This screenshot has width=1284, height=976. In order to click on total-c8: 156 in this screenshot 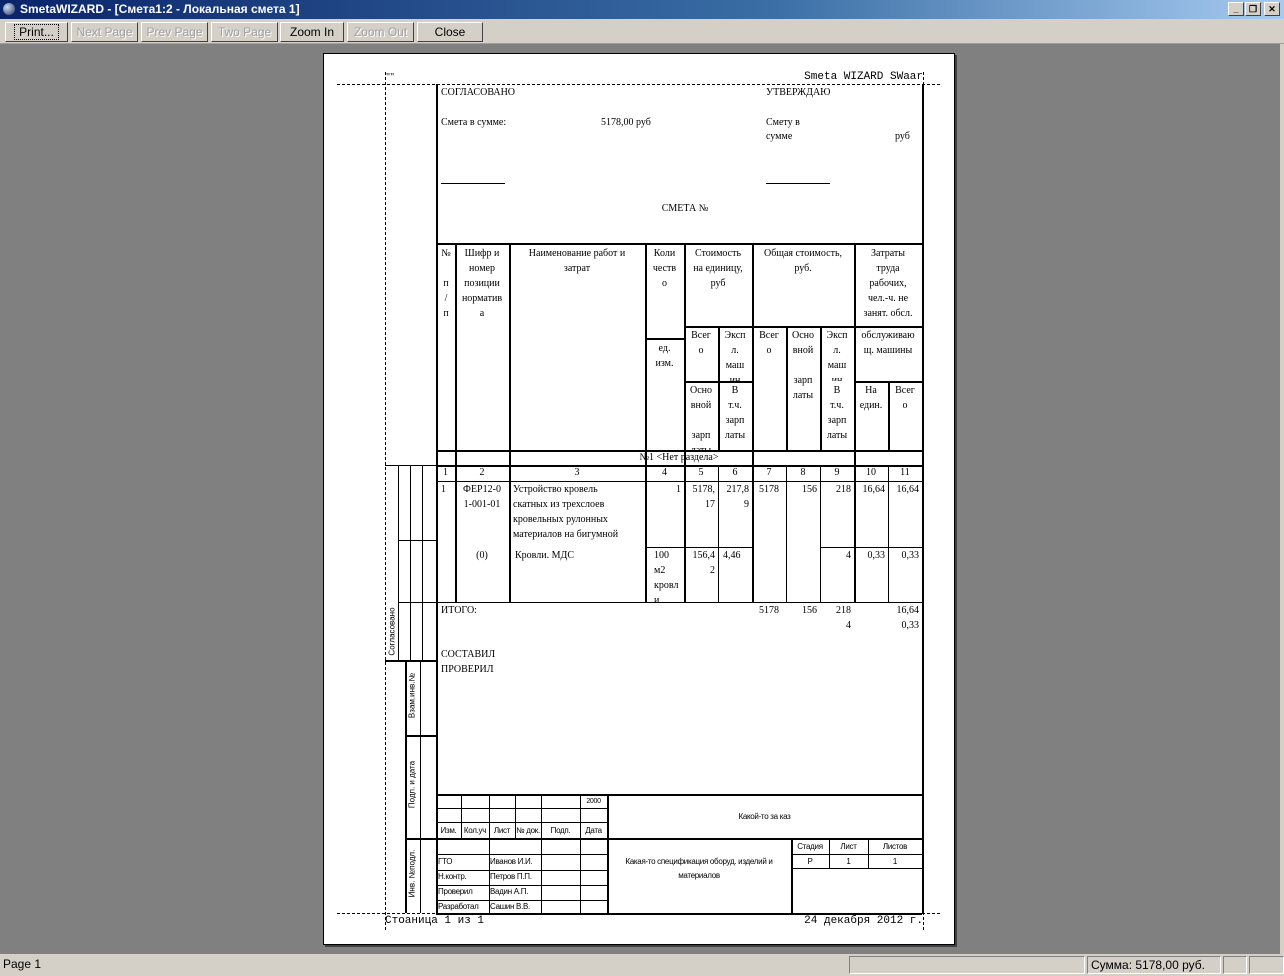, I will do `click(809, 610)`.